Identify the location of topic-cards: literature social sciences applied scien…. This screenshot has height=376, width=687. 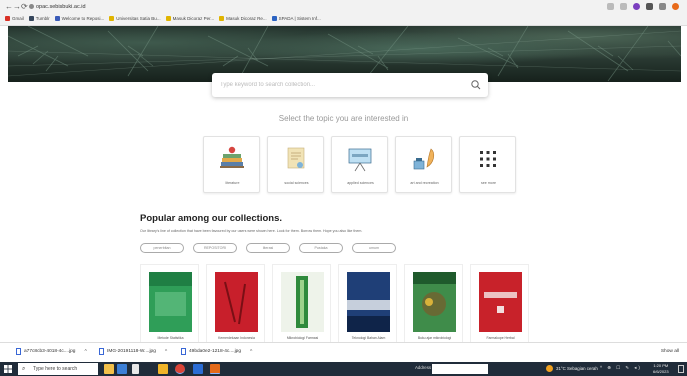
(359, 164).